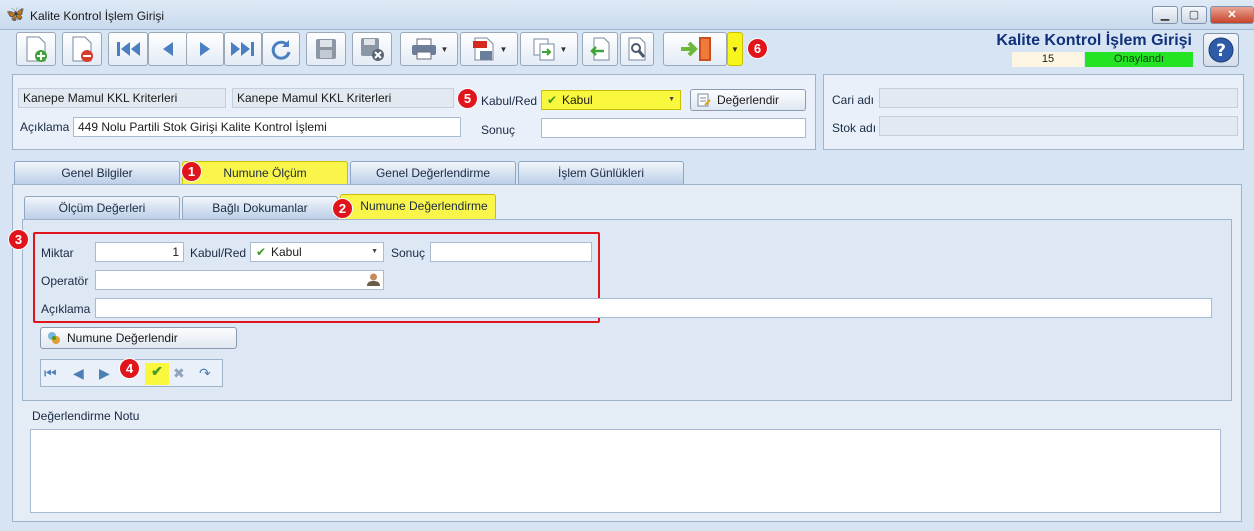  I want to click on redo-icon: ↷, so click(205, 373).